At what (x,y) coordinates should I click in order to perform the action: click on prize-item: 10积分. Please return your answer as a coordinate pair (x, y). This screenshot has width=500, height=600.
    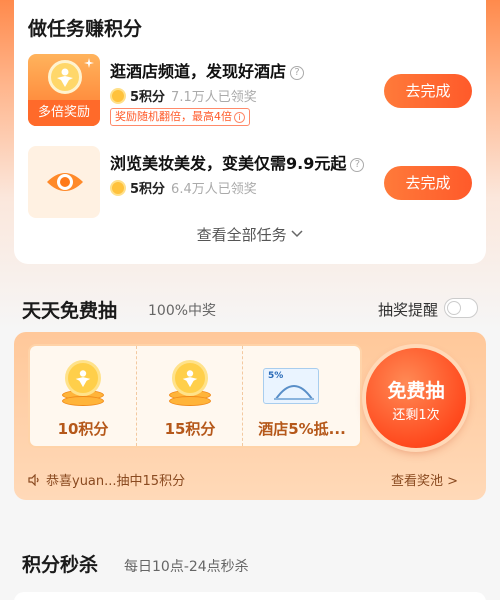
    Looking at the image, I should click on (83, 396).